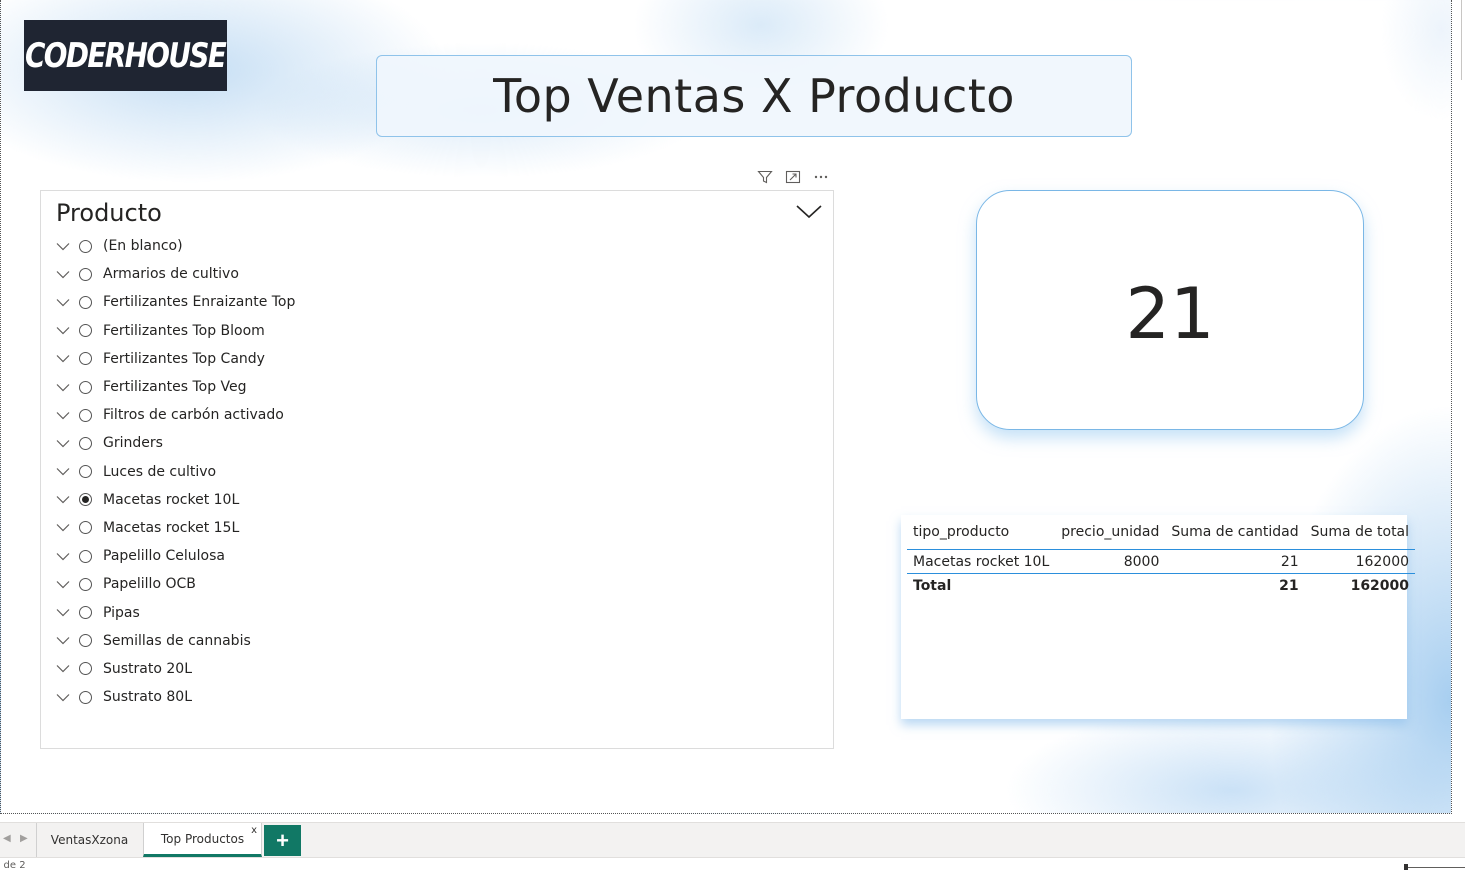  I want to click on slicer-item-label: Fertilizantes Top Veg, so click(175, 387).